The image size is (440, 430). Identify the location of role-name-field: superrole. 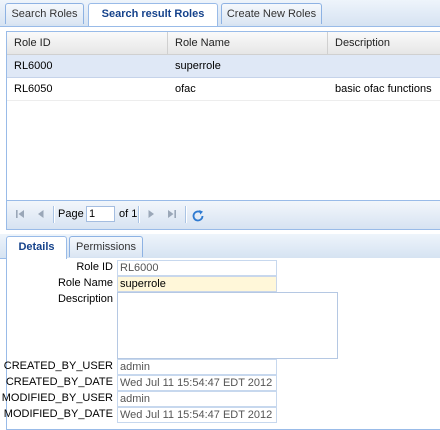
(197, 284).